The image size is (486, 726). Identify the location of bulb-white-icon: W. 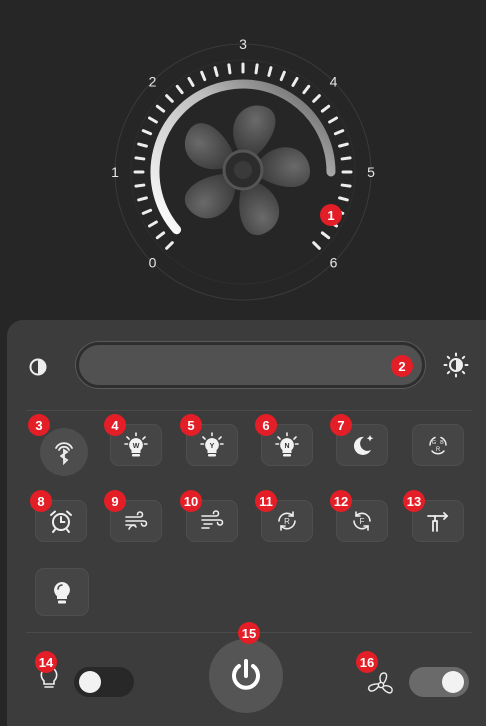
(136, 444).